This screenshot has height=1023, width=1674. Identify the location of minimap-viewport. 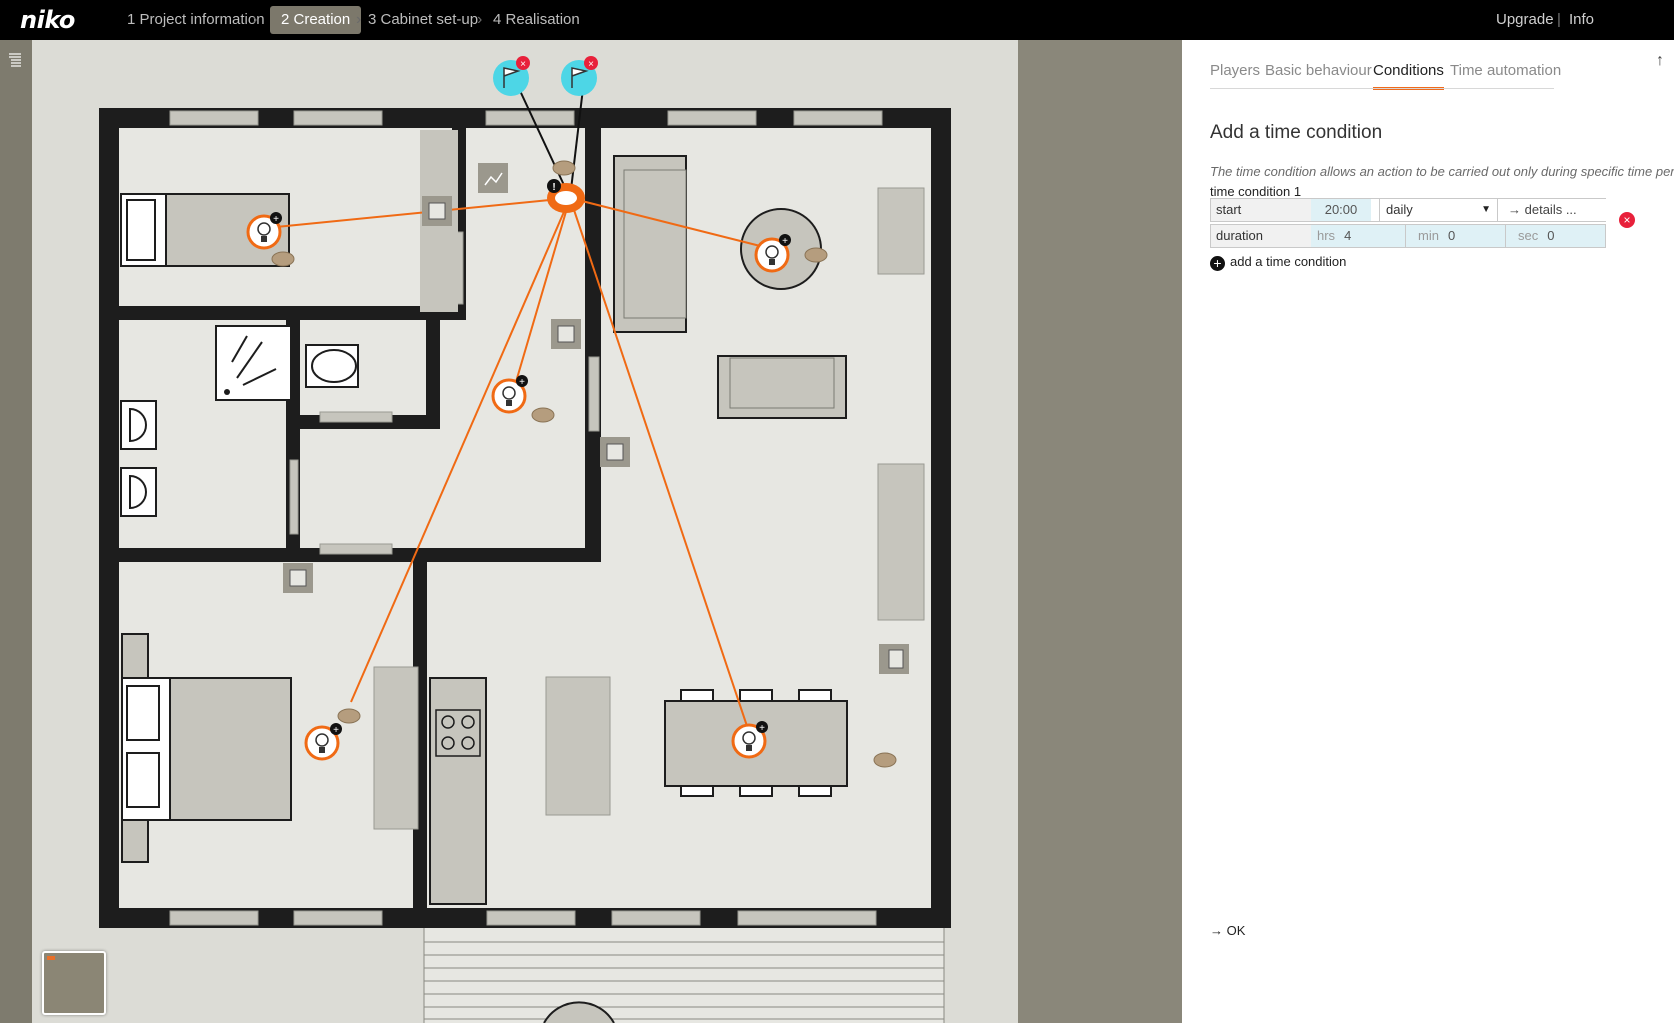
(51, 958).